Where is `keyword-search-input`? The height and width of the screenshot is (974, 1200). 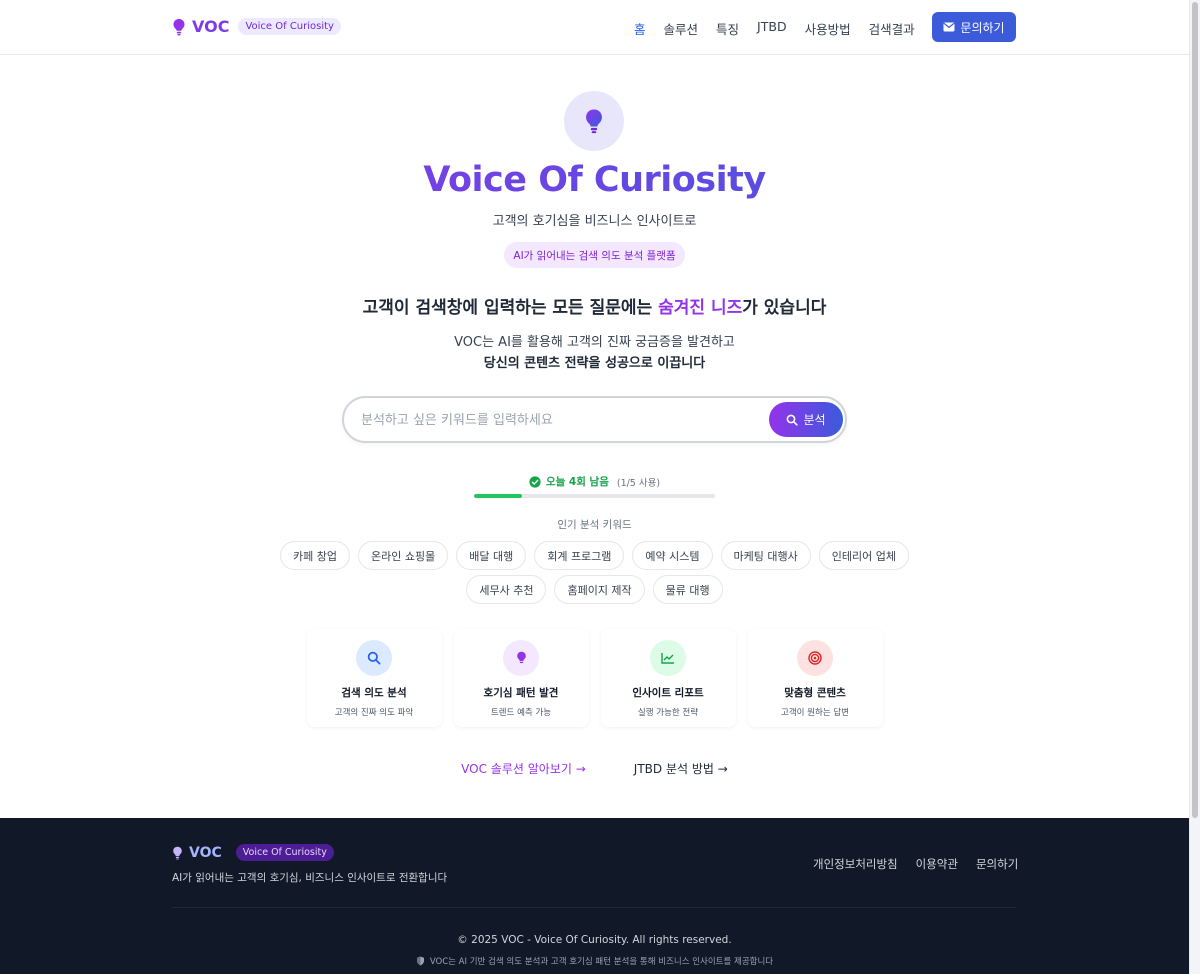
keyword-search-input is located at coordinates (561, 420).